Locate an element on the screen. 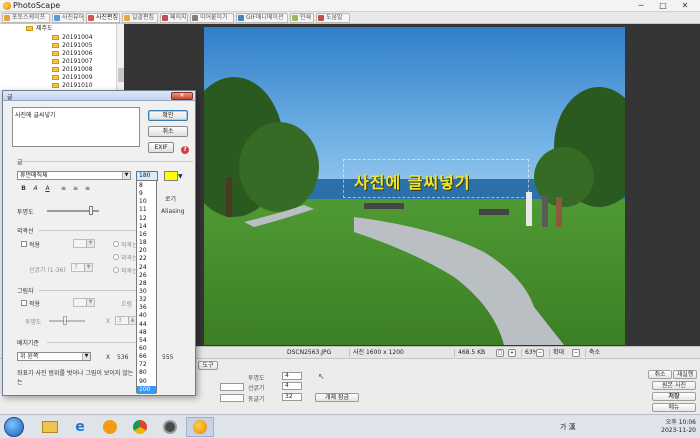  align-left-button: ≡ is located at coordinates (63, 188).